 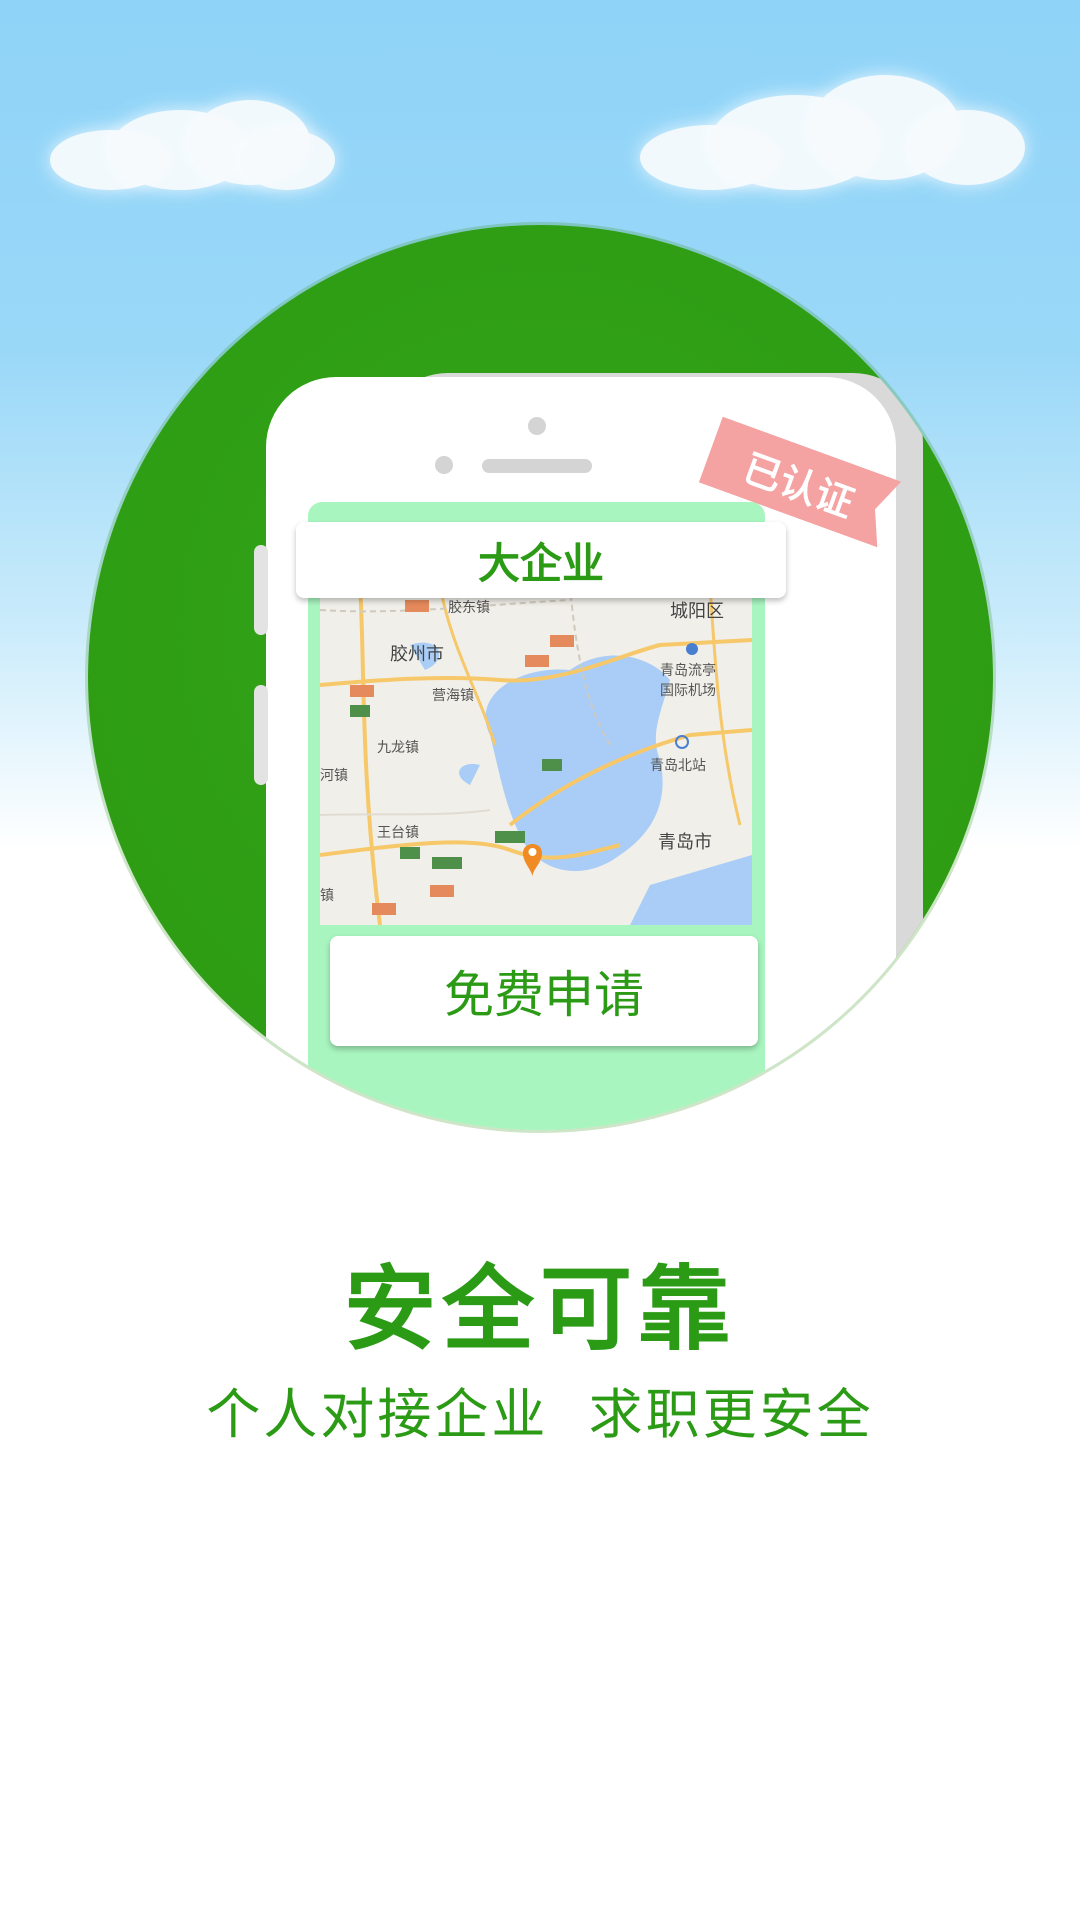 What do you see at coordinates (469, 608) in the screenshot?
I see `map-label: 胶东镇` at bounding box center [469, 608].